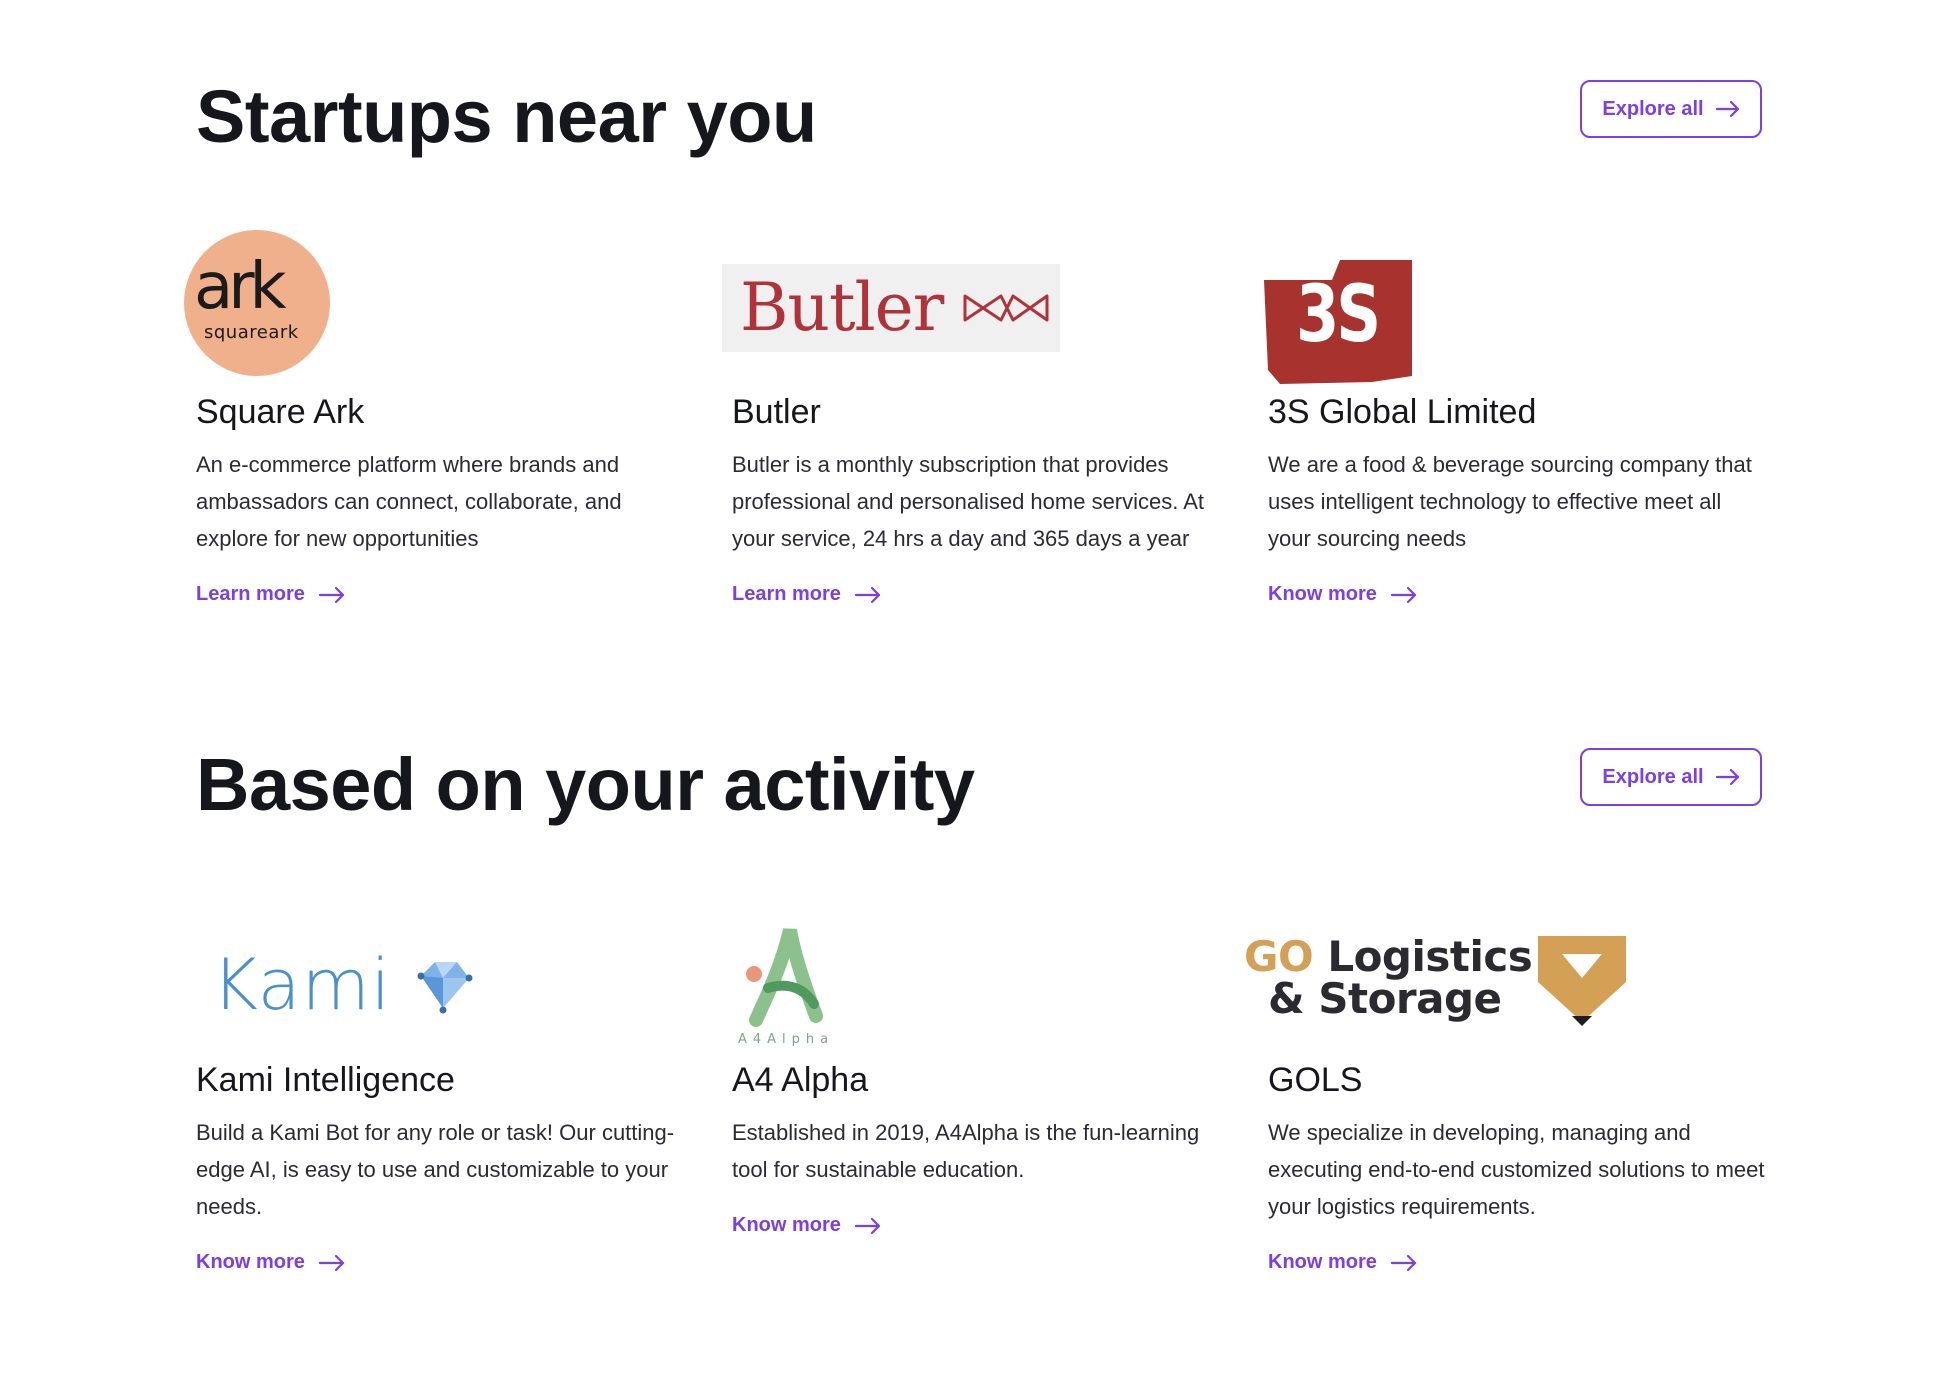 This screenshot has width=1938, height=1386. I want to click on logo-sub-text: squareark, so click(251, 332).